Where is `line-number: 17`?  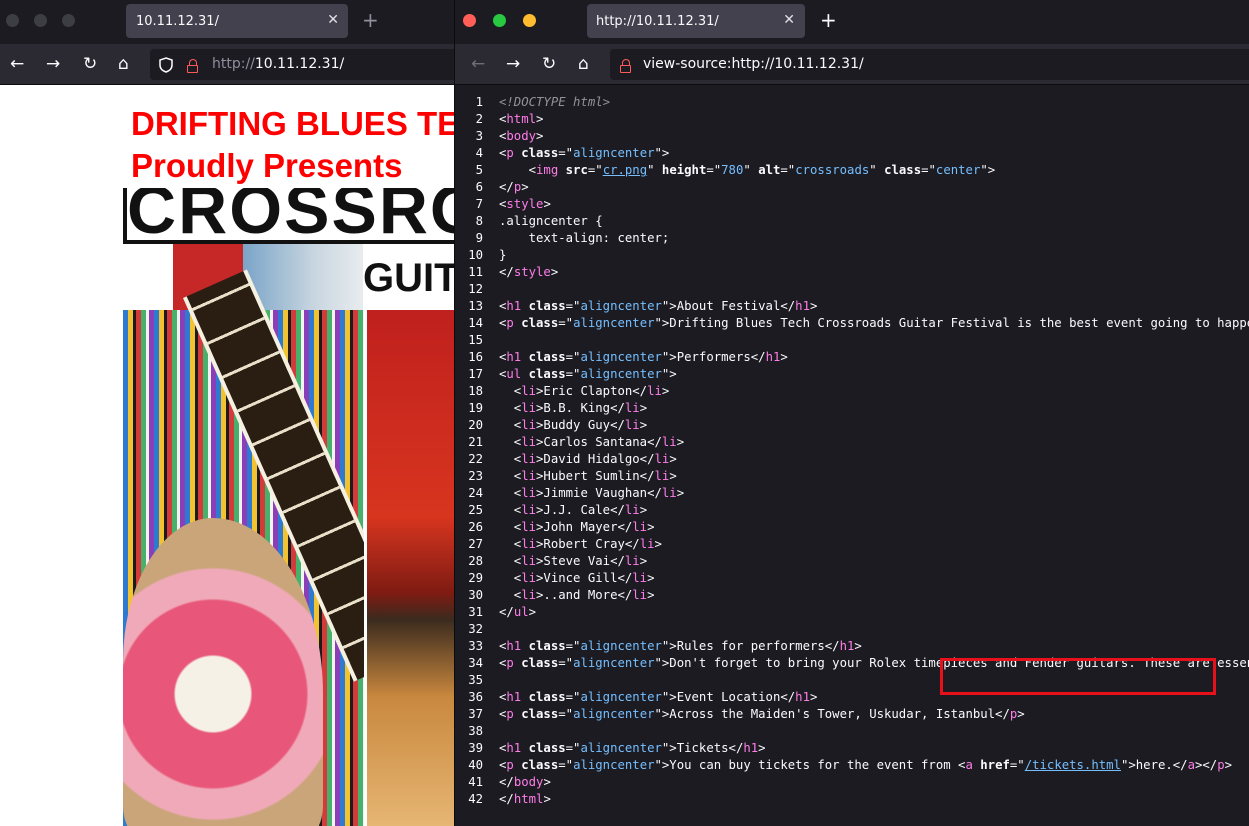
line-number: 17 is located at coordinates (475, 374).